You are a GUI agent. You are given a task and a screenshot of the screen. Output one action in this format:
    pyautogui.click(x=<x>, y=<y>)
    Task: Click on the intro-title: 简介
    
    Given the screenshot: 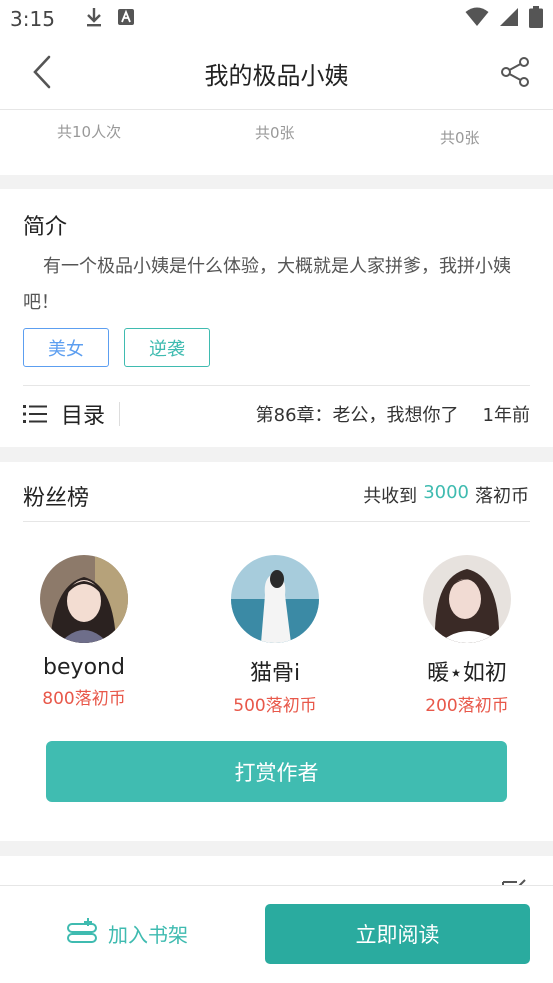 What is the action you would take?
    pyautogui.click(x=45, y=227)
    